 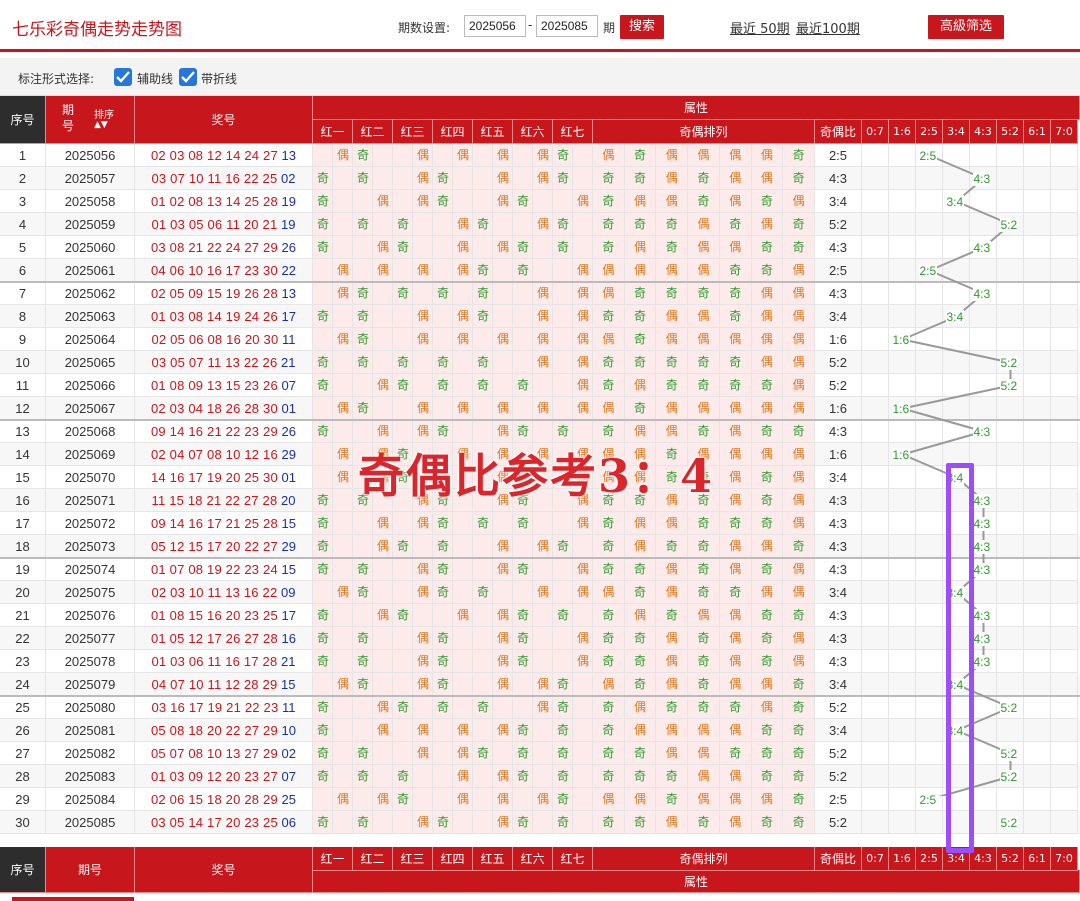 I want to click on end-period-input, so click(x=567, y=26).